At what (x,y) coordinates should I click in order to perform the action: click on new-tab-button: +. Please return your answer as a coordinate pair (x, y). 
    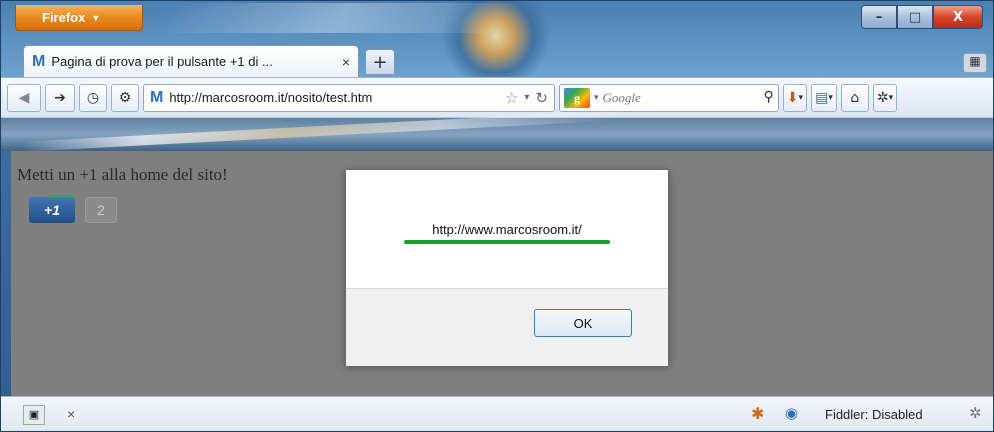
    Looking at the image, I should click on (380, 62).